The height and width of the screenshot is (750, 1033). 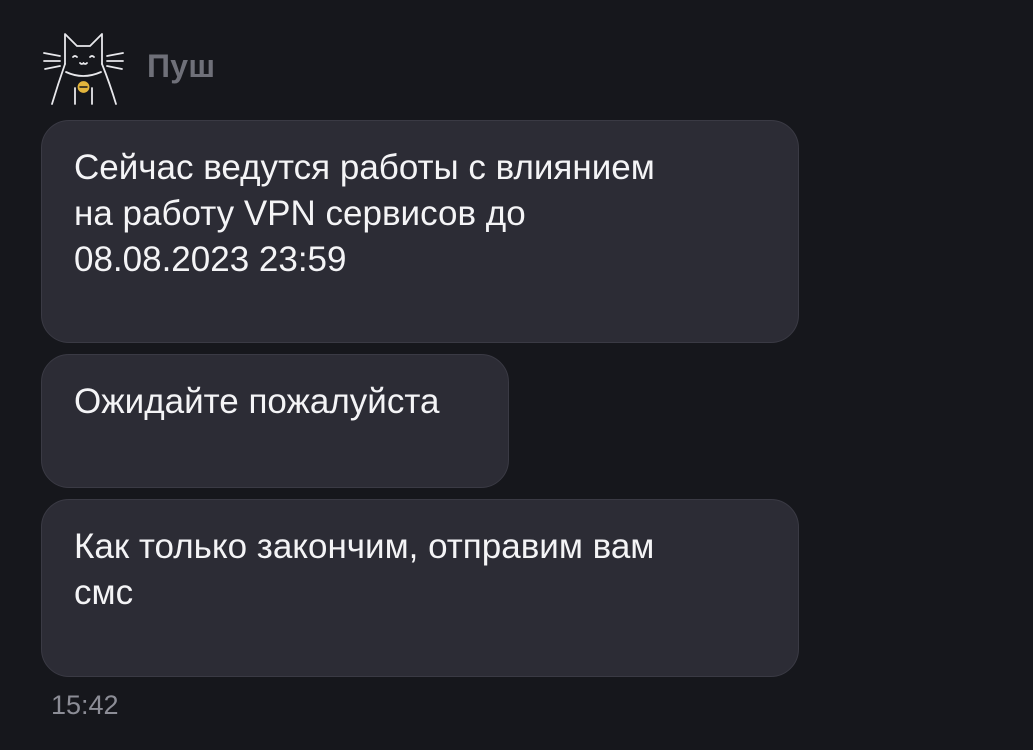 I want to click on message-timestamp: 15:42, so click(x=85, y=705).